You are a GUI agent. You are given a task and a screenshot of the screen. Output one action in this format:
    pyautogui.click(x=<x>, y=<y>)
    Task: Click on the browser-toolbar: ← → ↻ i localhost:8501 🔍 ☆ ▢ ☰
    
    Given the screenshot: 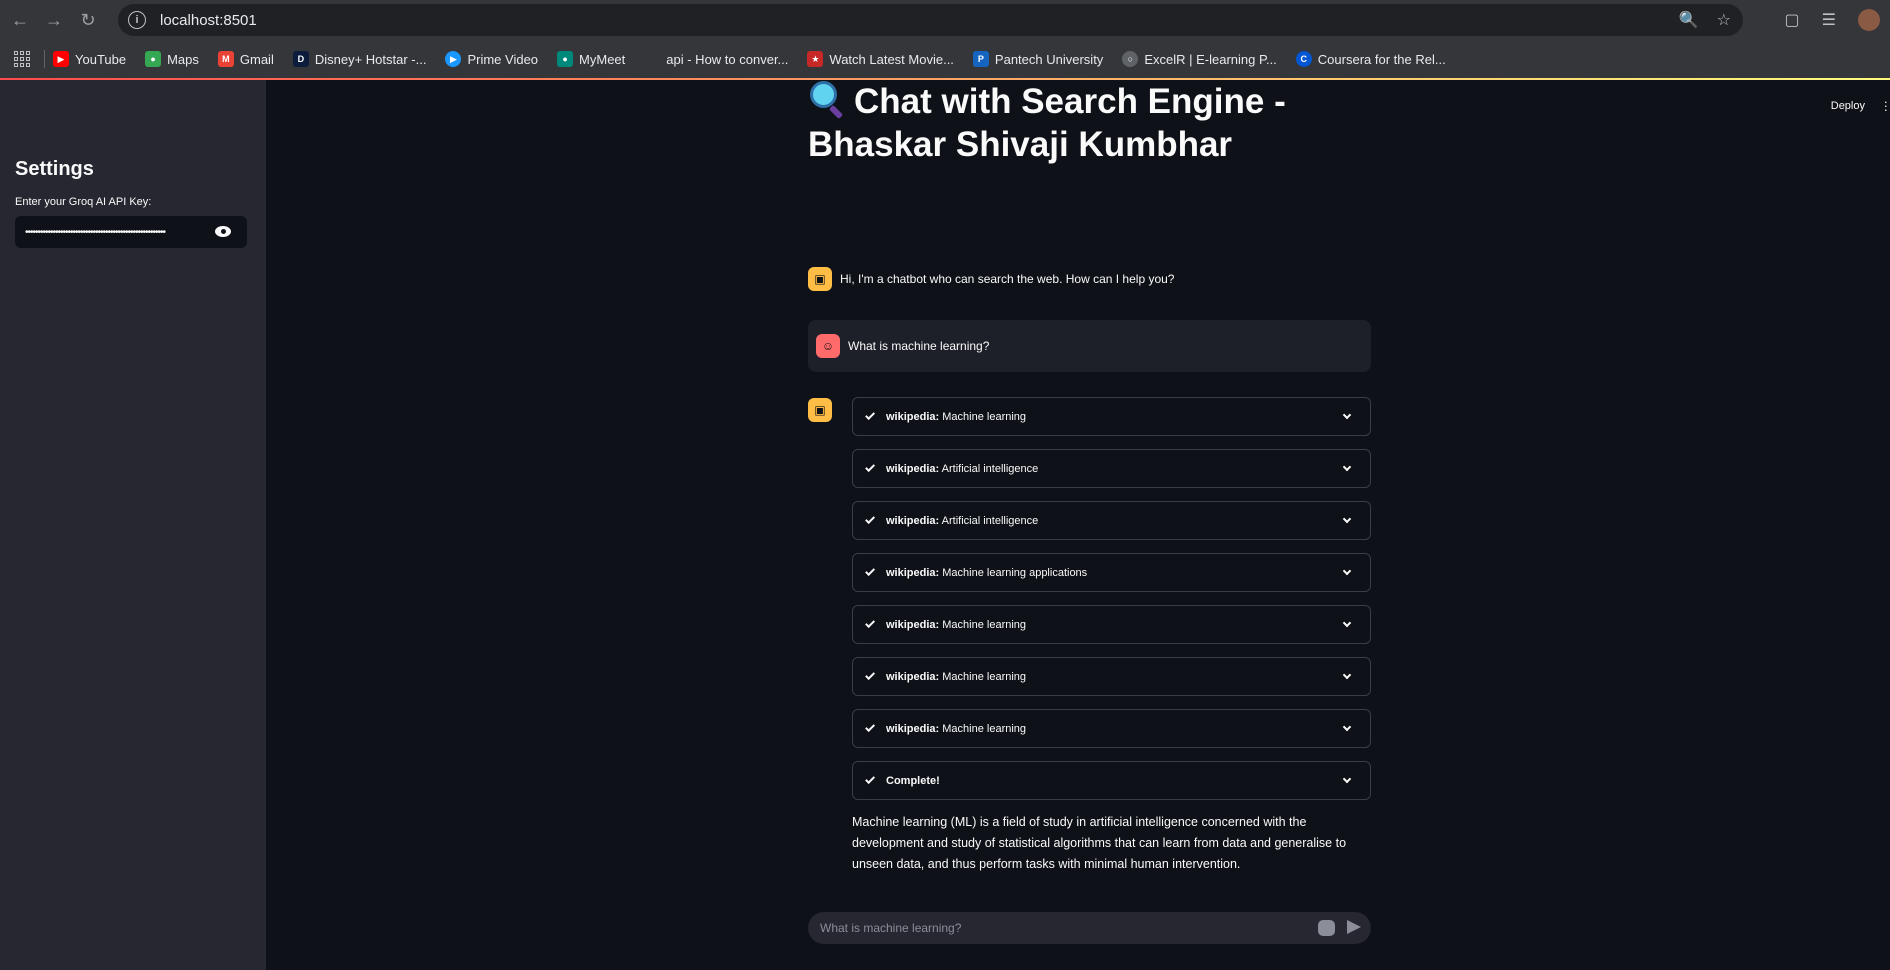 What is the action you would take?
    pyautogui.click(x=945, y=20)
    